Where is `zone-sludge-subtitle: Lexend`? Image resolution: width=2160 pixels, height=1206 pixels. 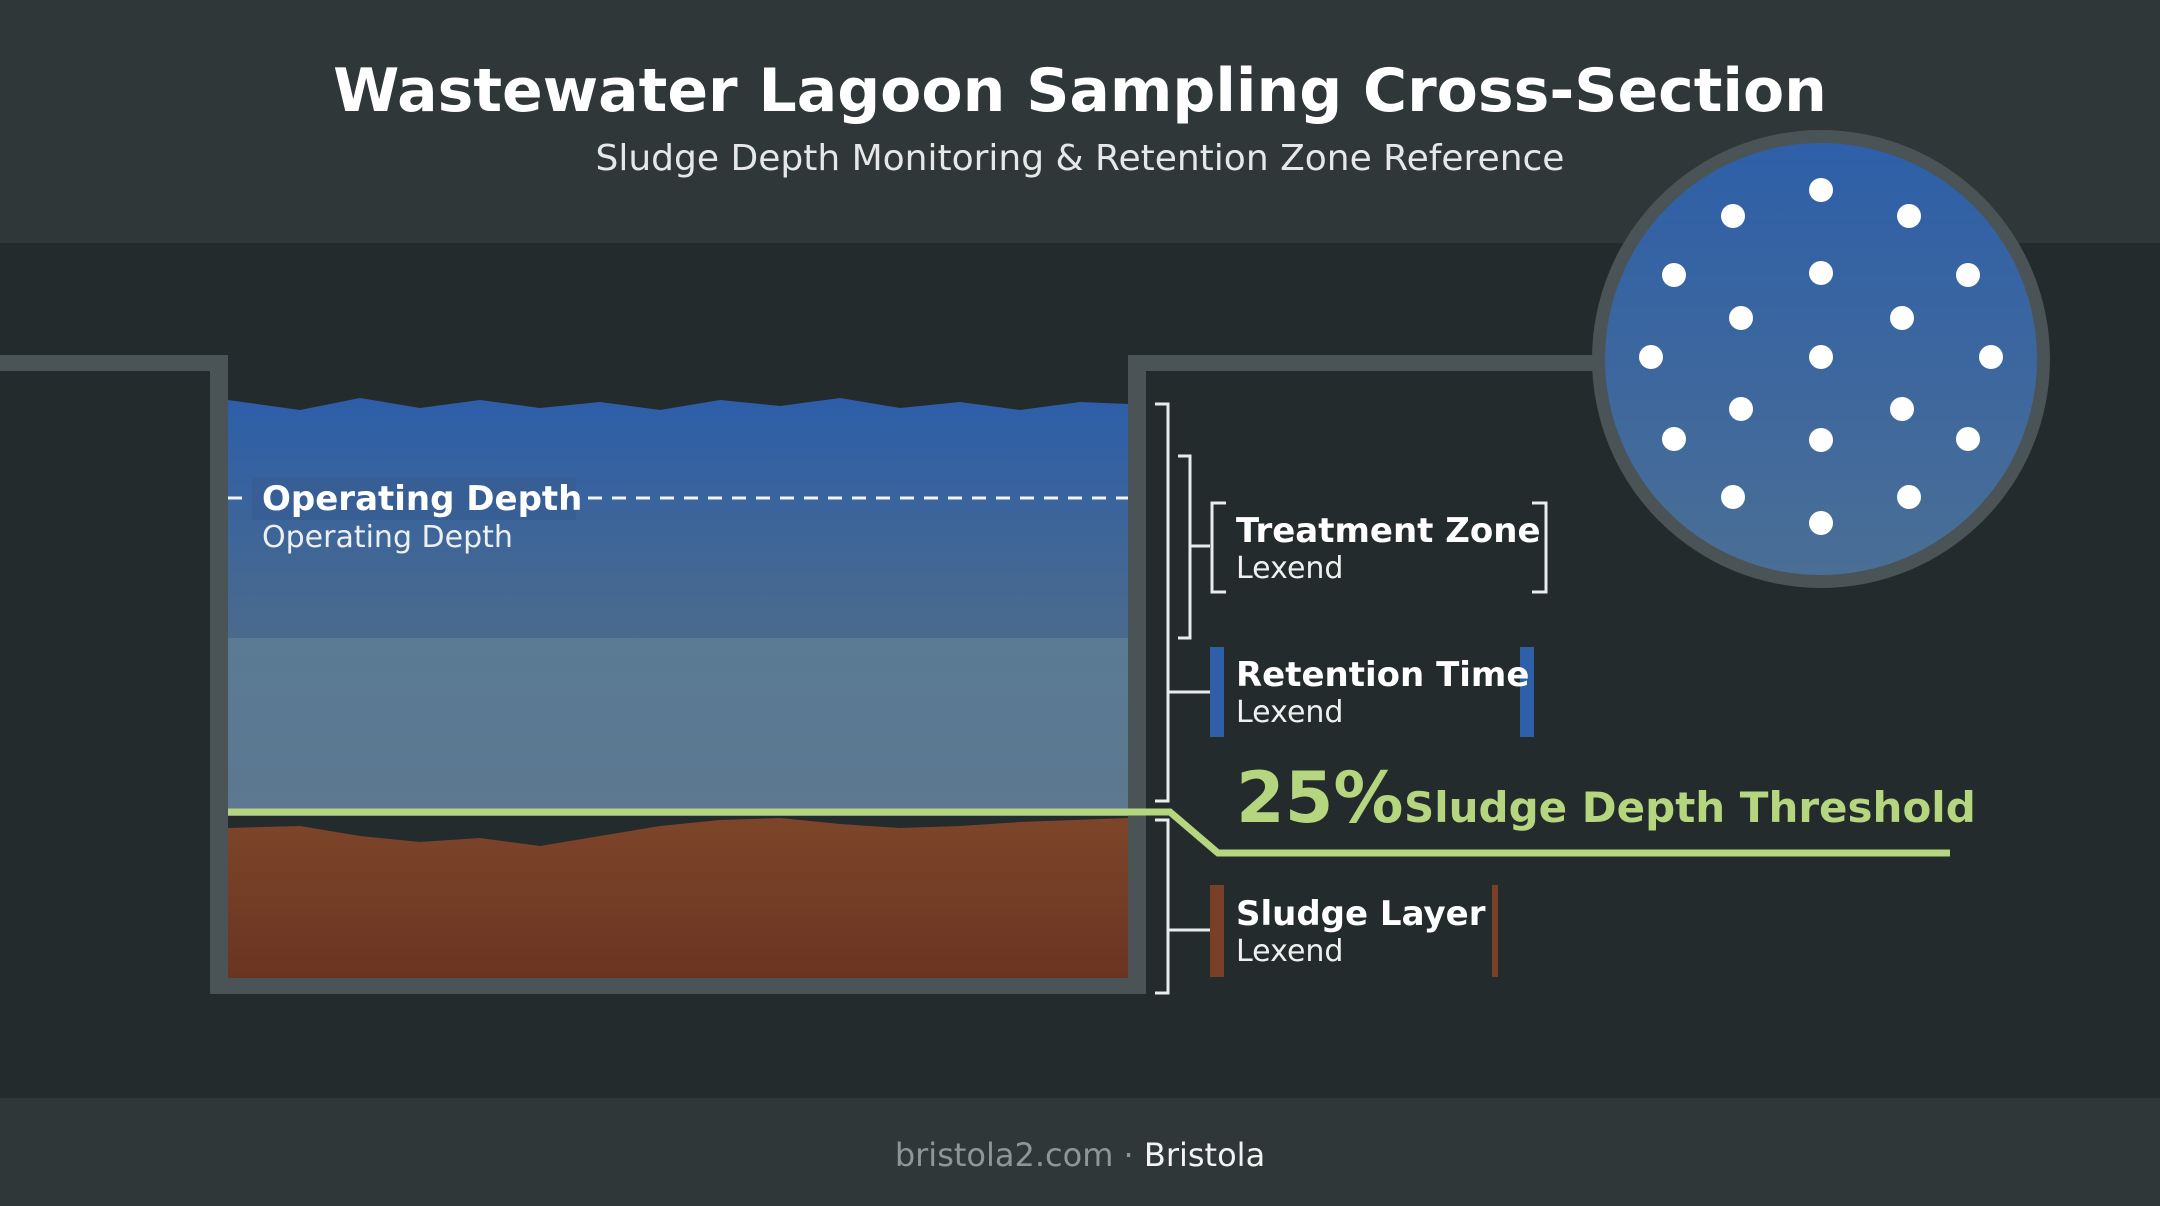
zone-sludge-subtitle: Lexend is located at coordinates (1289, 951).